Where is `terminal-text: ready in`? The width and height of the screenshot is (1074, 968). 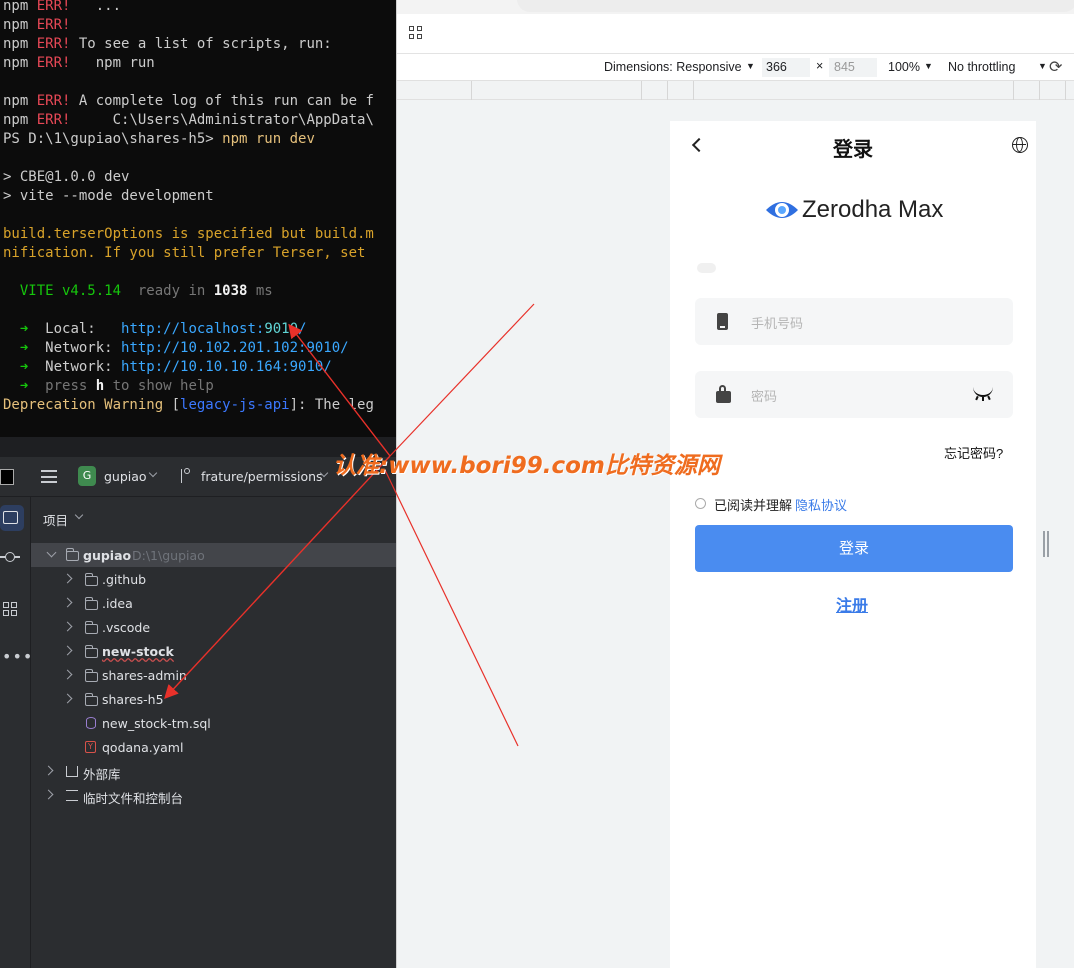
terminal-text: ready in is located at coordinates (167, 291).